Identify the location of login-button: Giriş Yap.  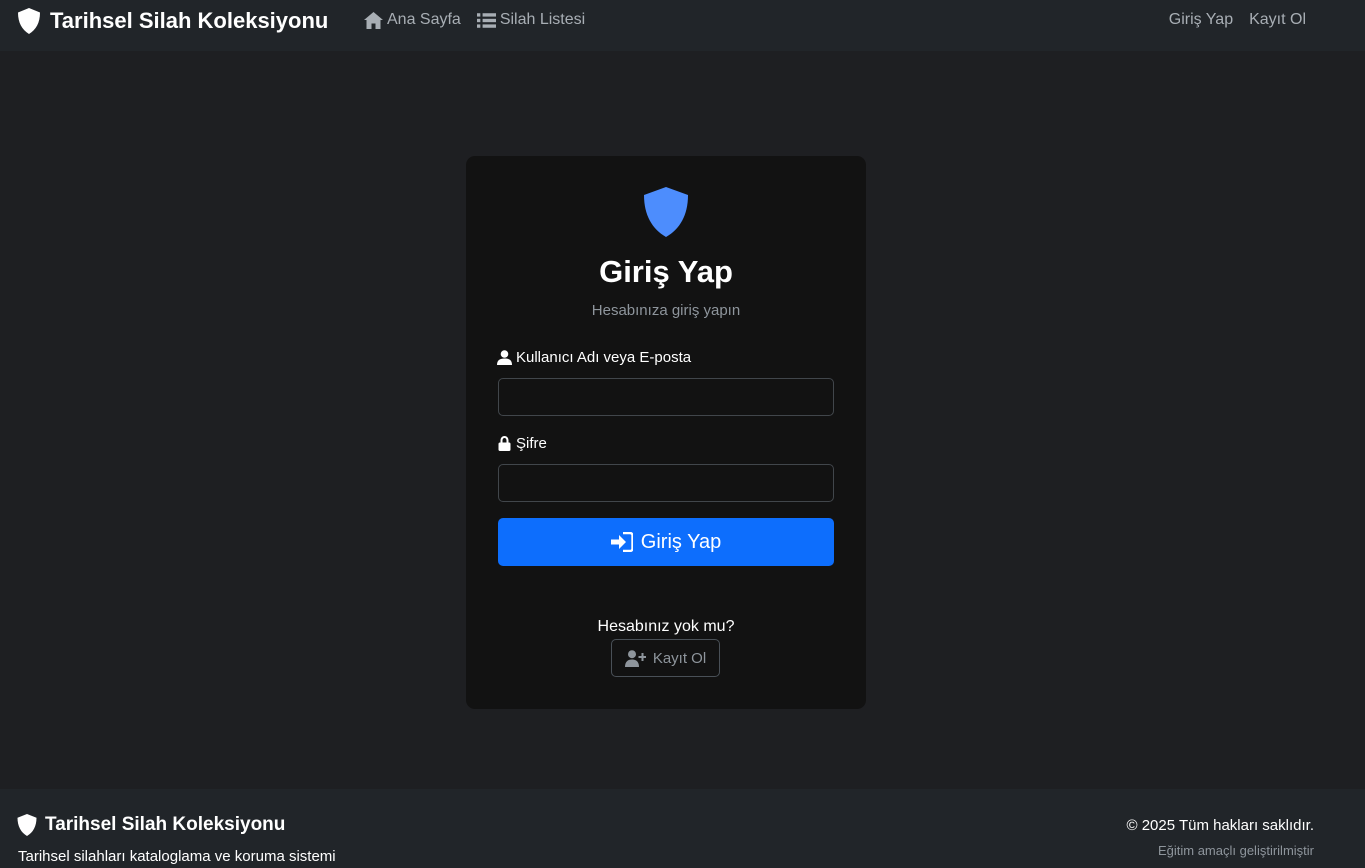
(666, 542).